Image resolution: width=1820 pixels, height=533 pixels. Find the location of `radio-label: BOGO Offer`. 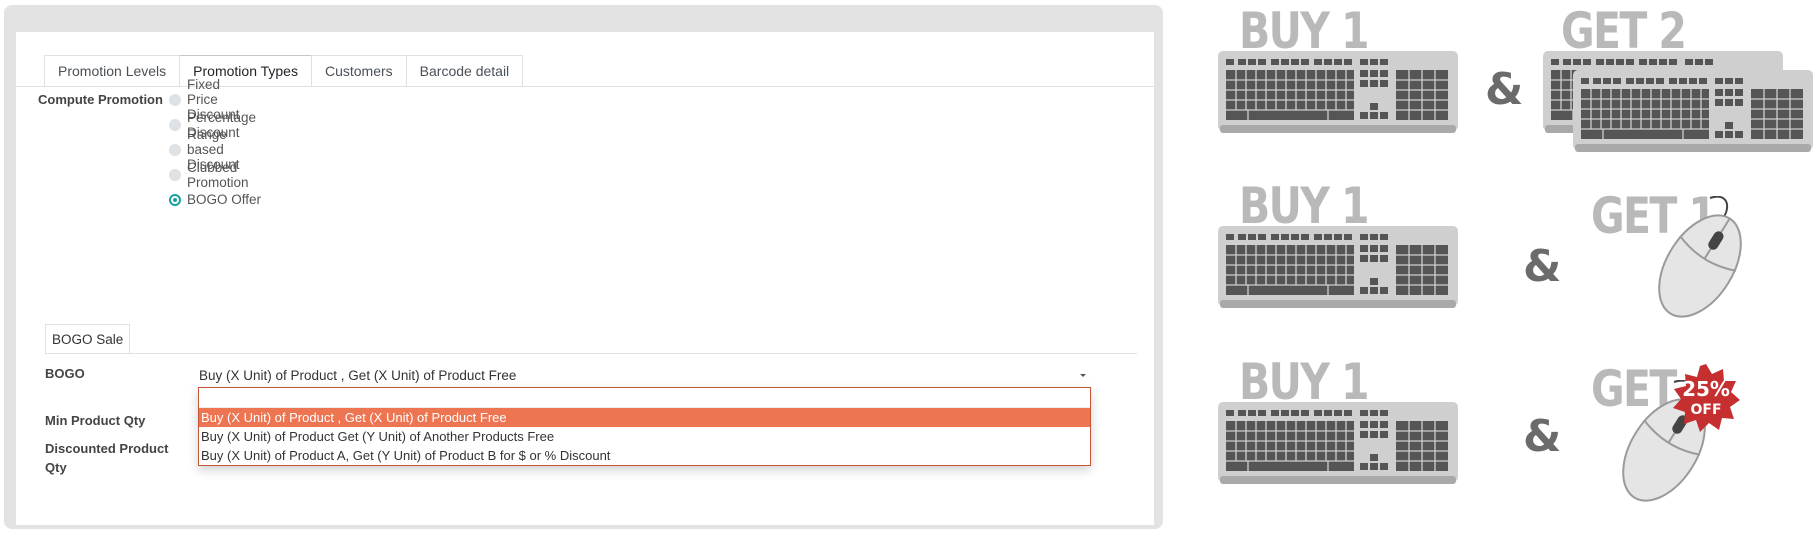

radio-label: BOGO Offer is located at coordinates (224, 199).